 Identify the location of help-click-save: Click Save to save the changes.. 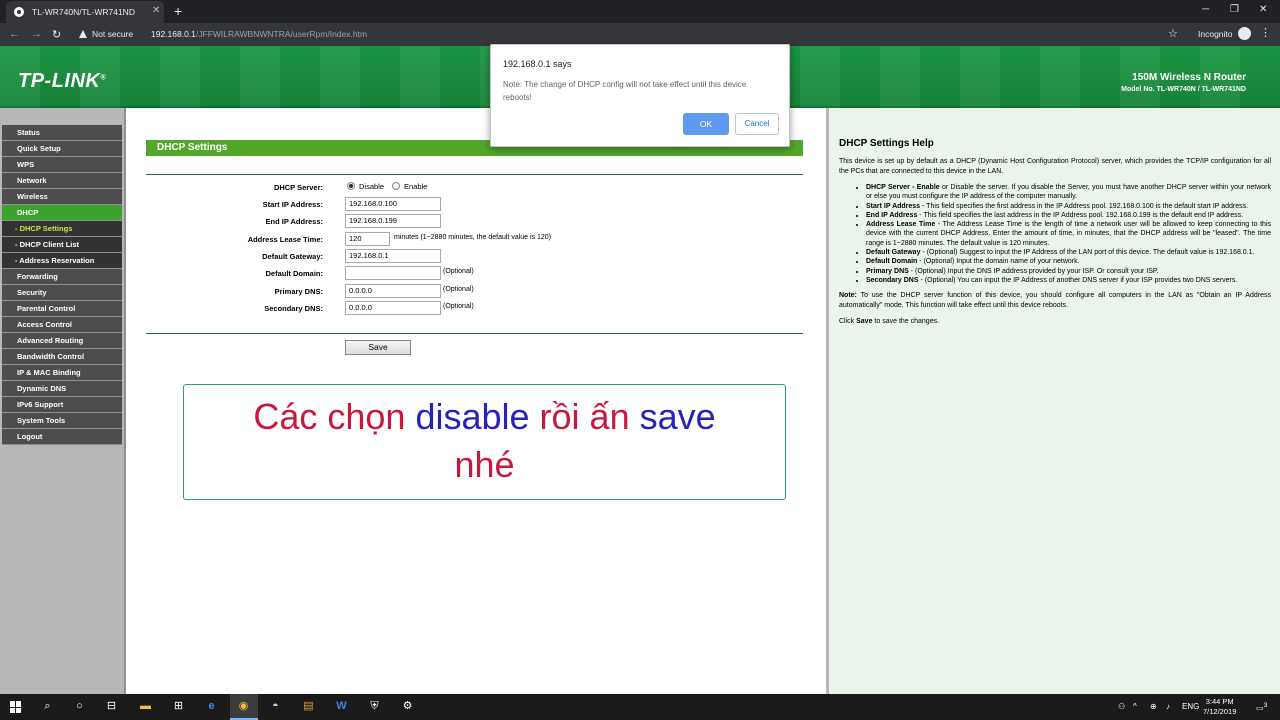
(889, 322).